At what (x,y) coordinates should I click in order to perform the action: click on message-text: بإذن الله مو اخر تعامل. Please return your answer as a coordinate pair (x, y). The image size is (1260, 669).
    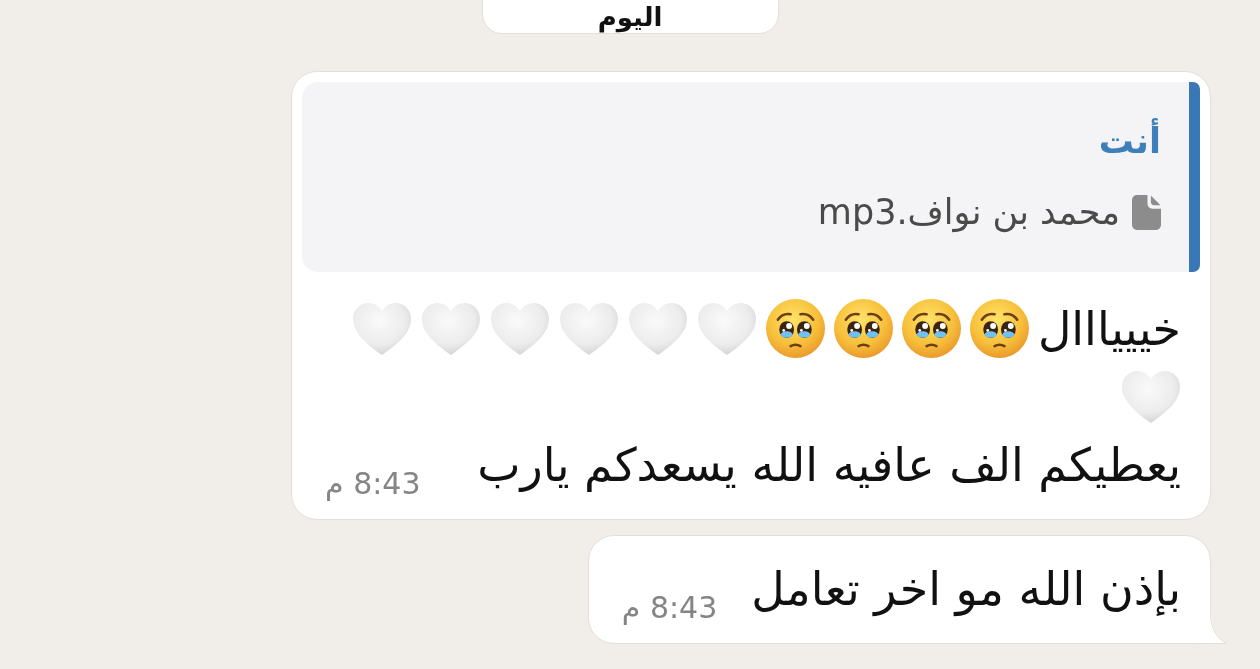
    Looking at the image, I should click on (966, 589).